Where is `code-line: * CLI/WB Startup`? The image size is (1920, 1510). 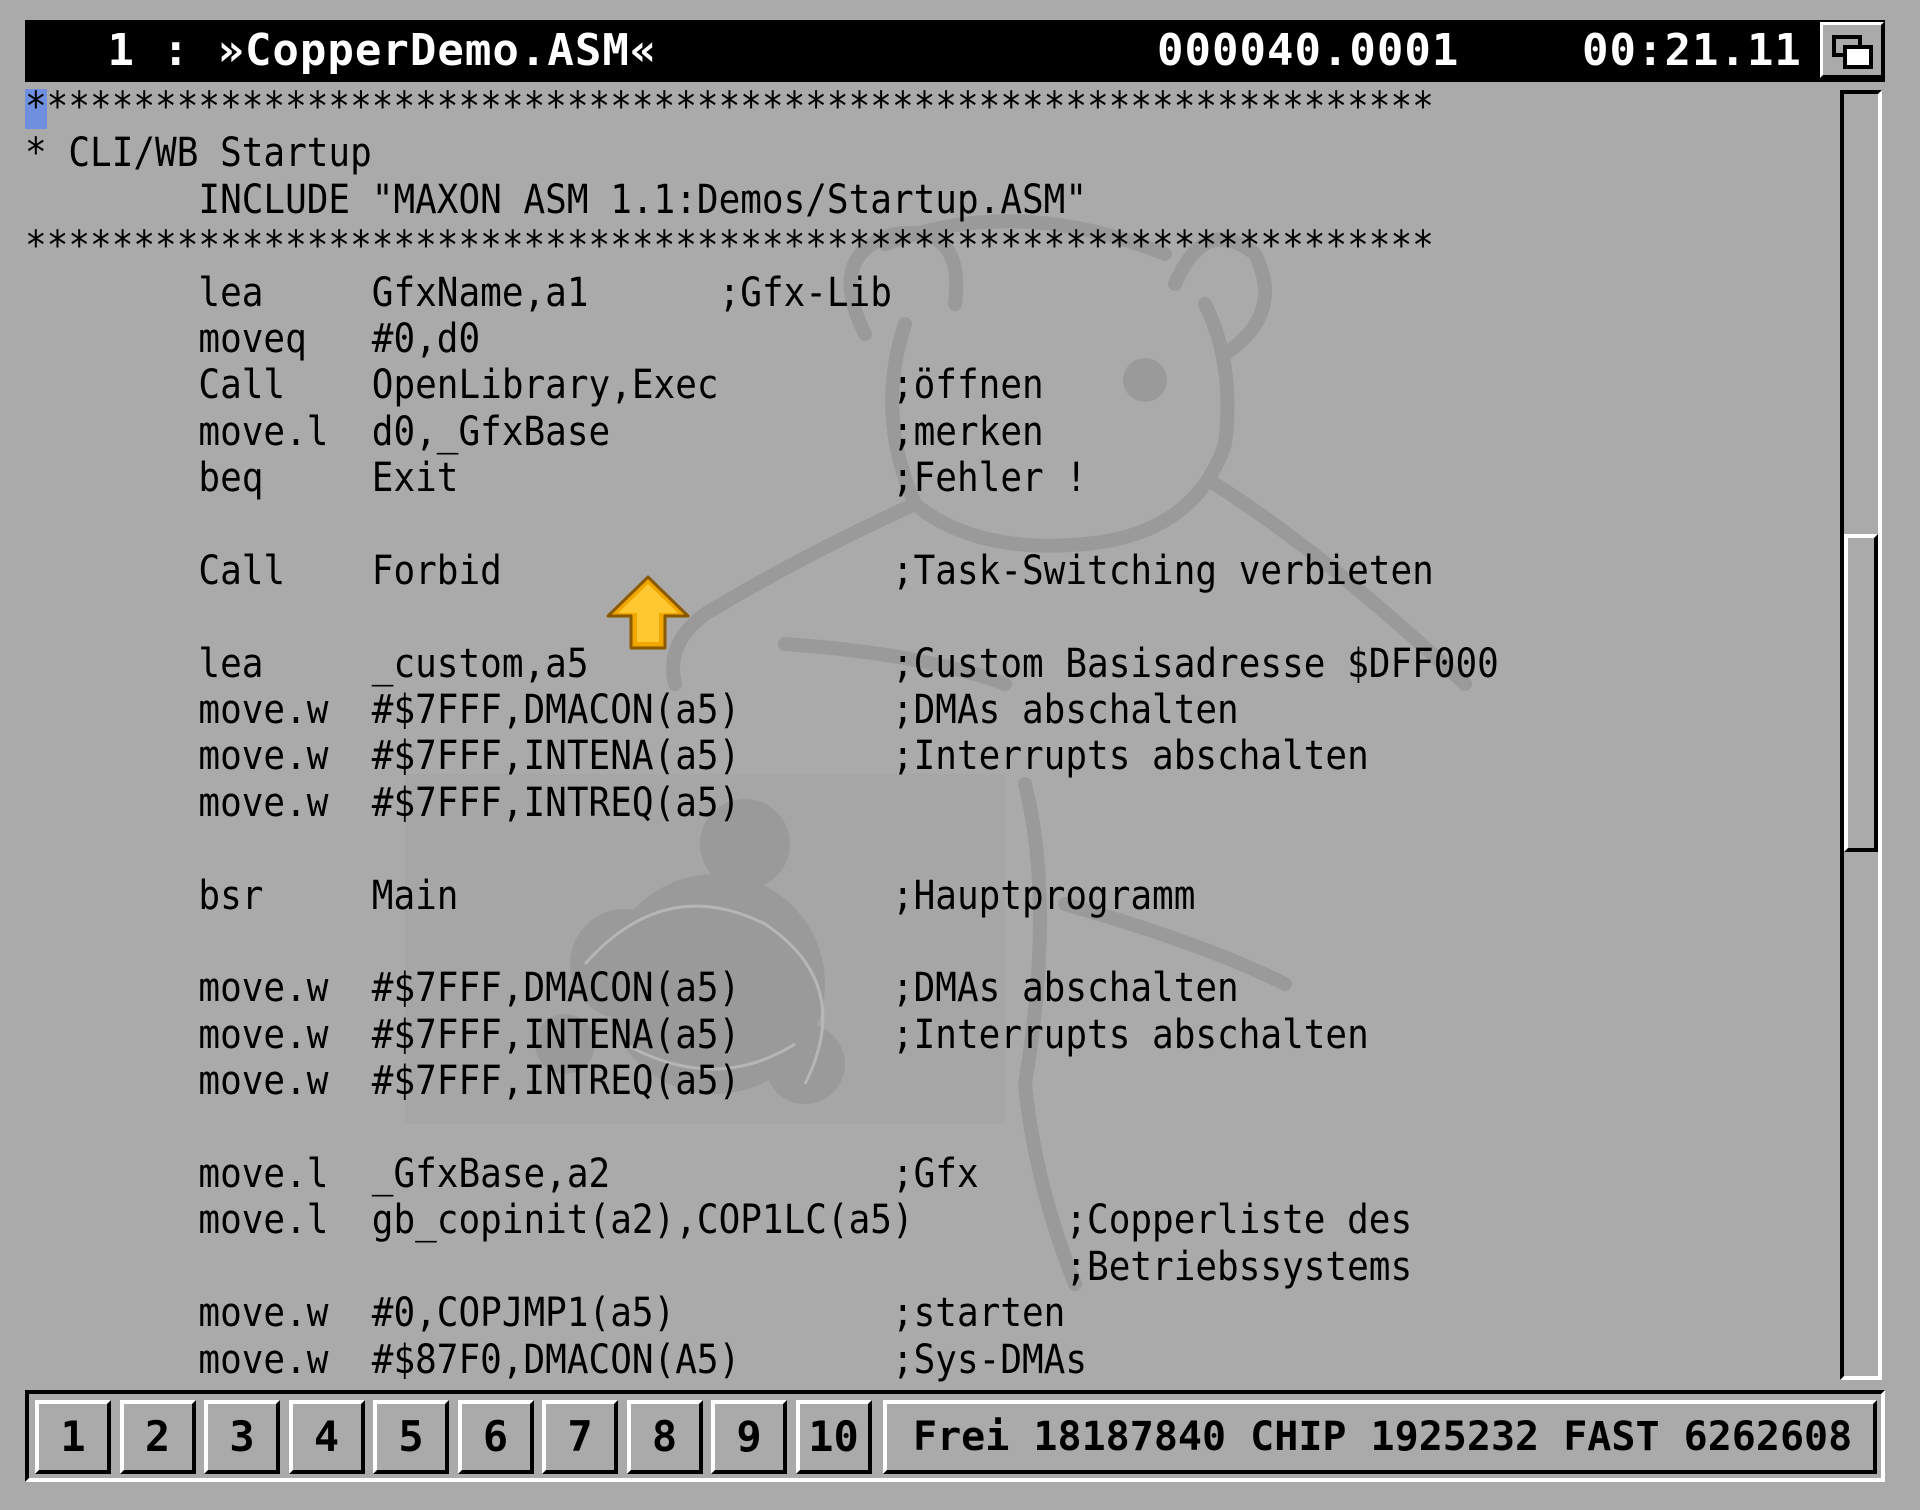
code-line: * CLI/WB Startup is located at coordinates (762, 153).